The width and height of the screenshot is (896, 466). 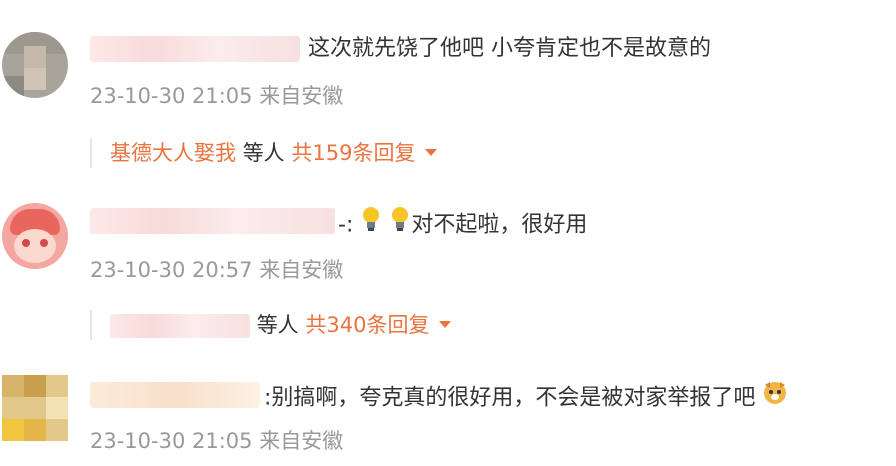 I want to click on comment-text: 这次就先饶了他吧 小夸肯定也不是故意的, so click(x=509, y=48).